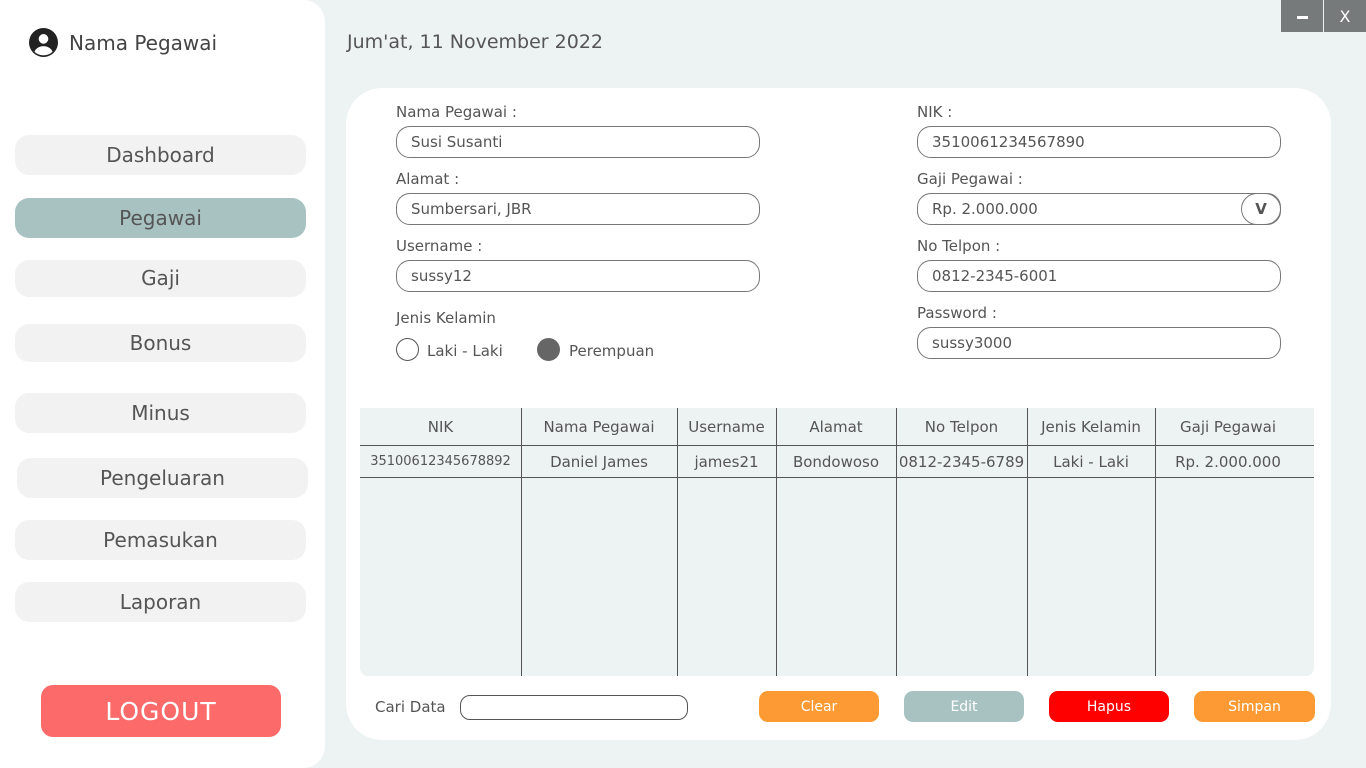 Image resolution: width=1366 pixels, height=768 pixels. What do you see at coordinates (439, 246) in the screenshot?
I see `username-label: Username :` at bounding box center [439, 246].